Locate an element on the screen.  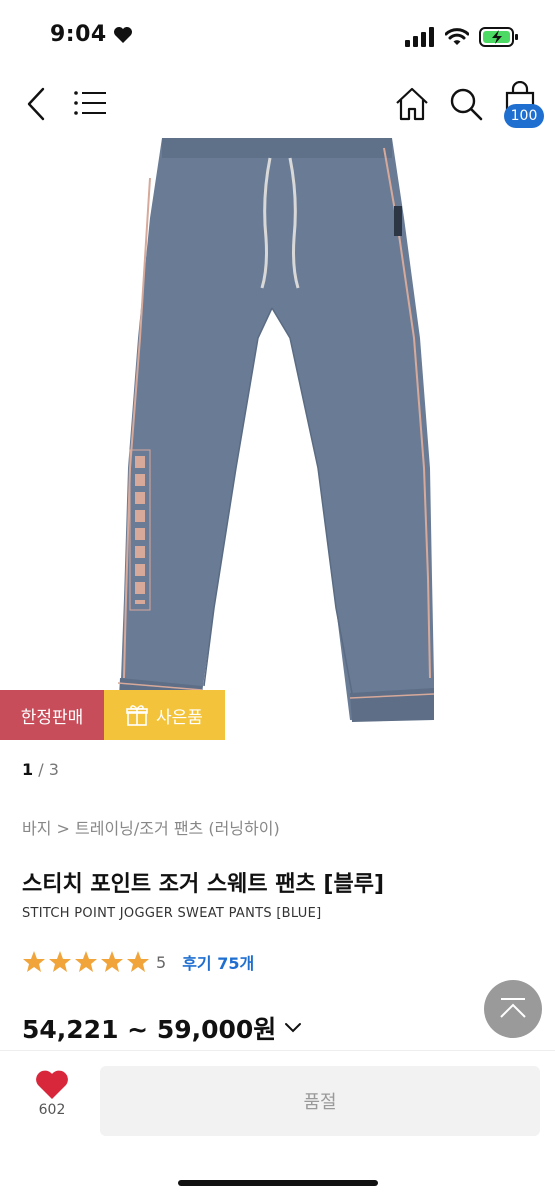
back-button is located at coordinates (36, 104).